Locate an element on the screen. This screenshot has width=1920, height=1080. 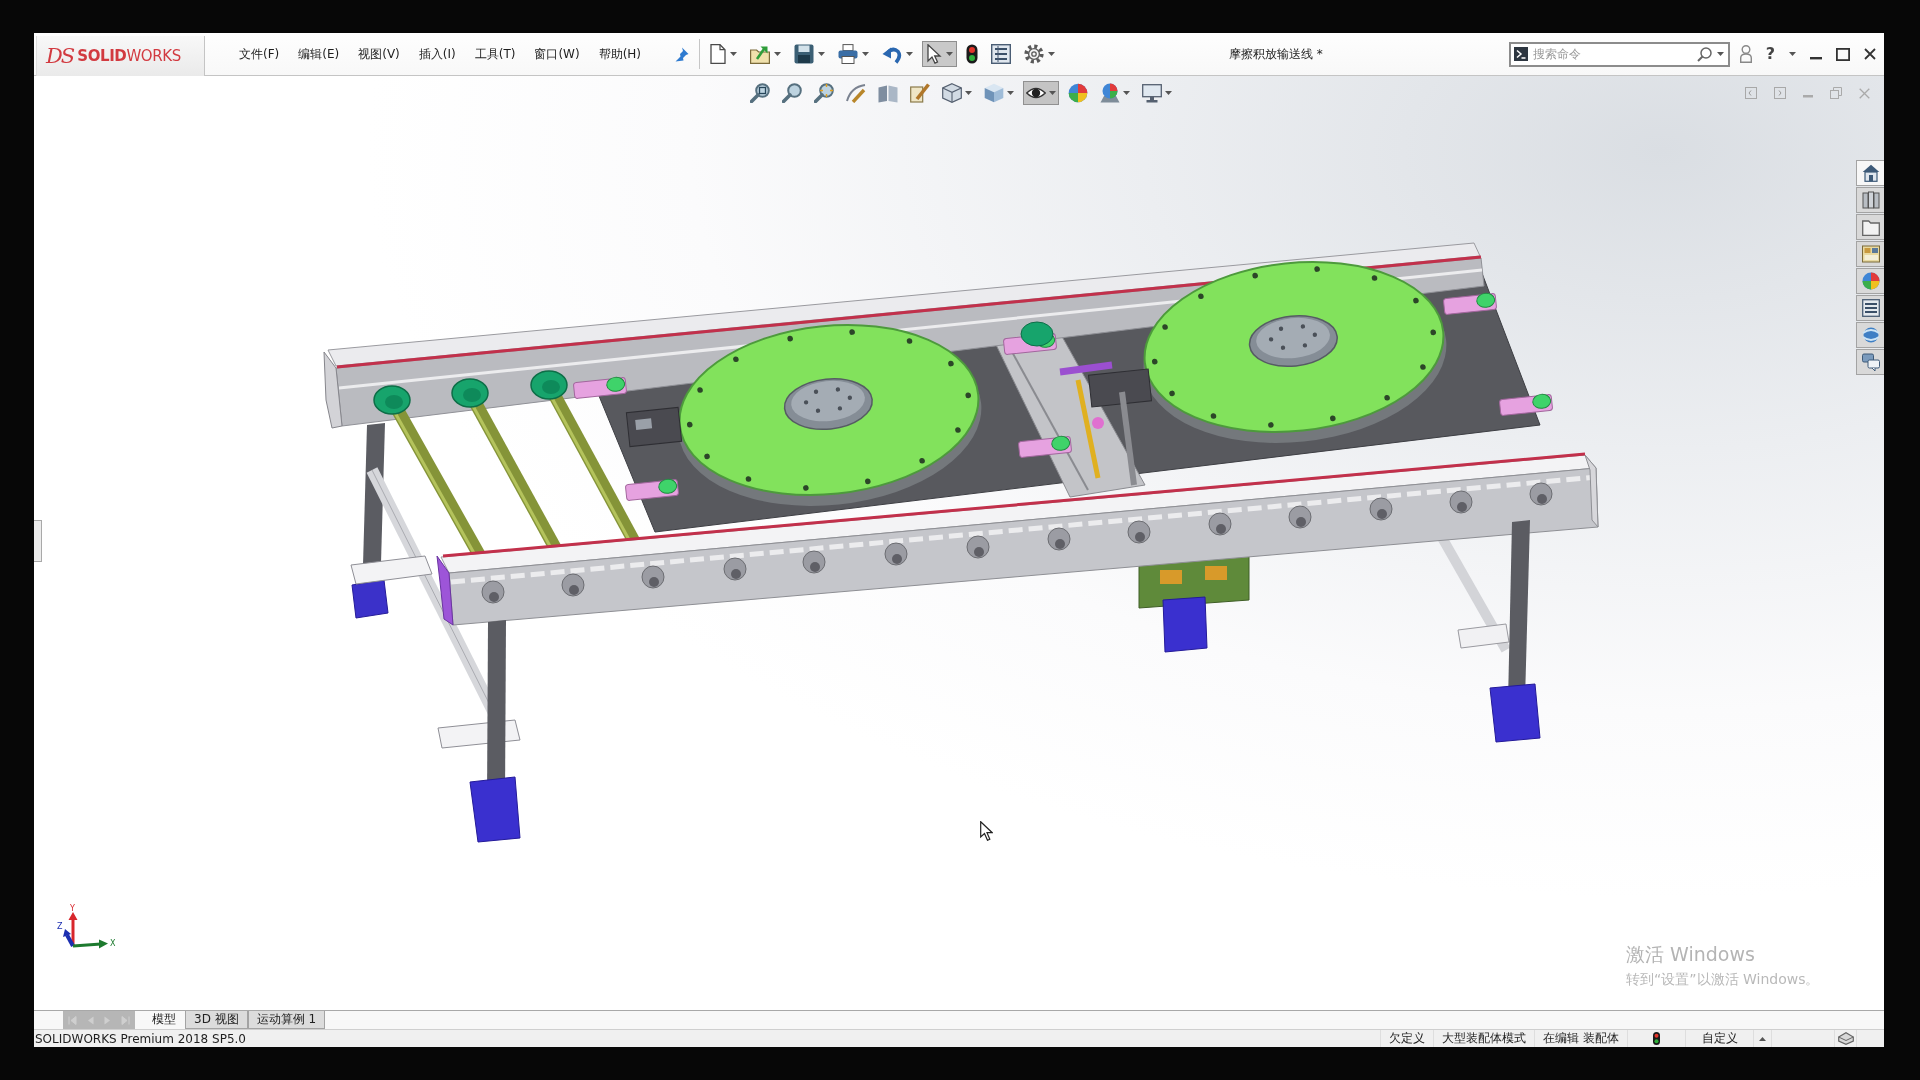
view-settings-button is located at coordinates (1157, 93).